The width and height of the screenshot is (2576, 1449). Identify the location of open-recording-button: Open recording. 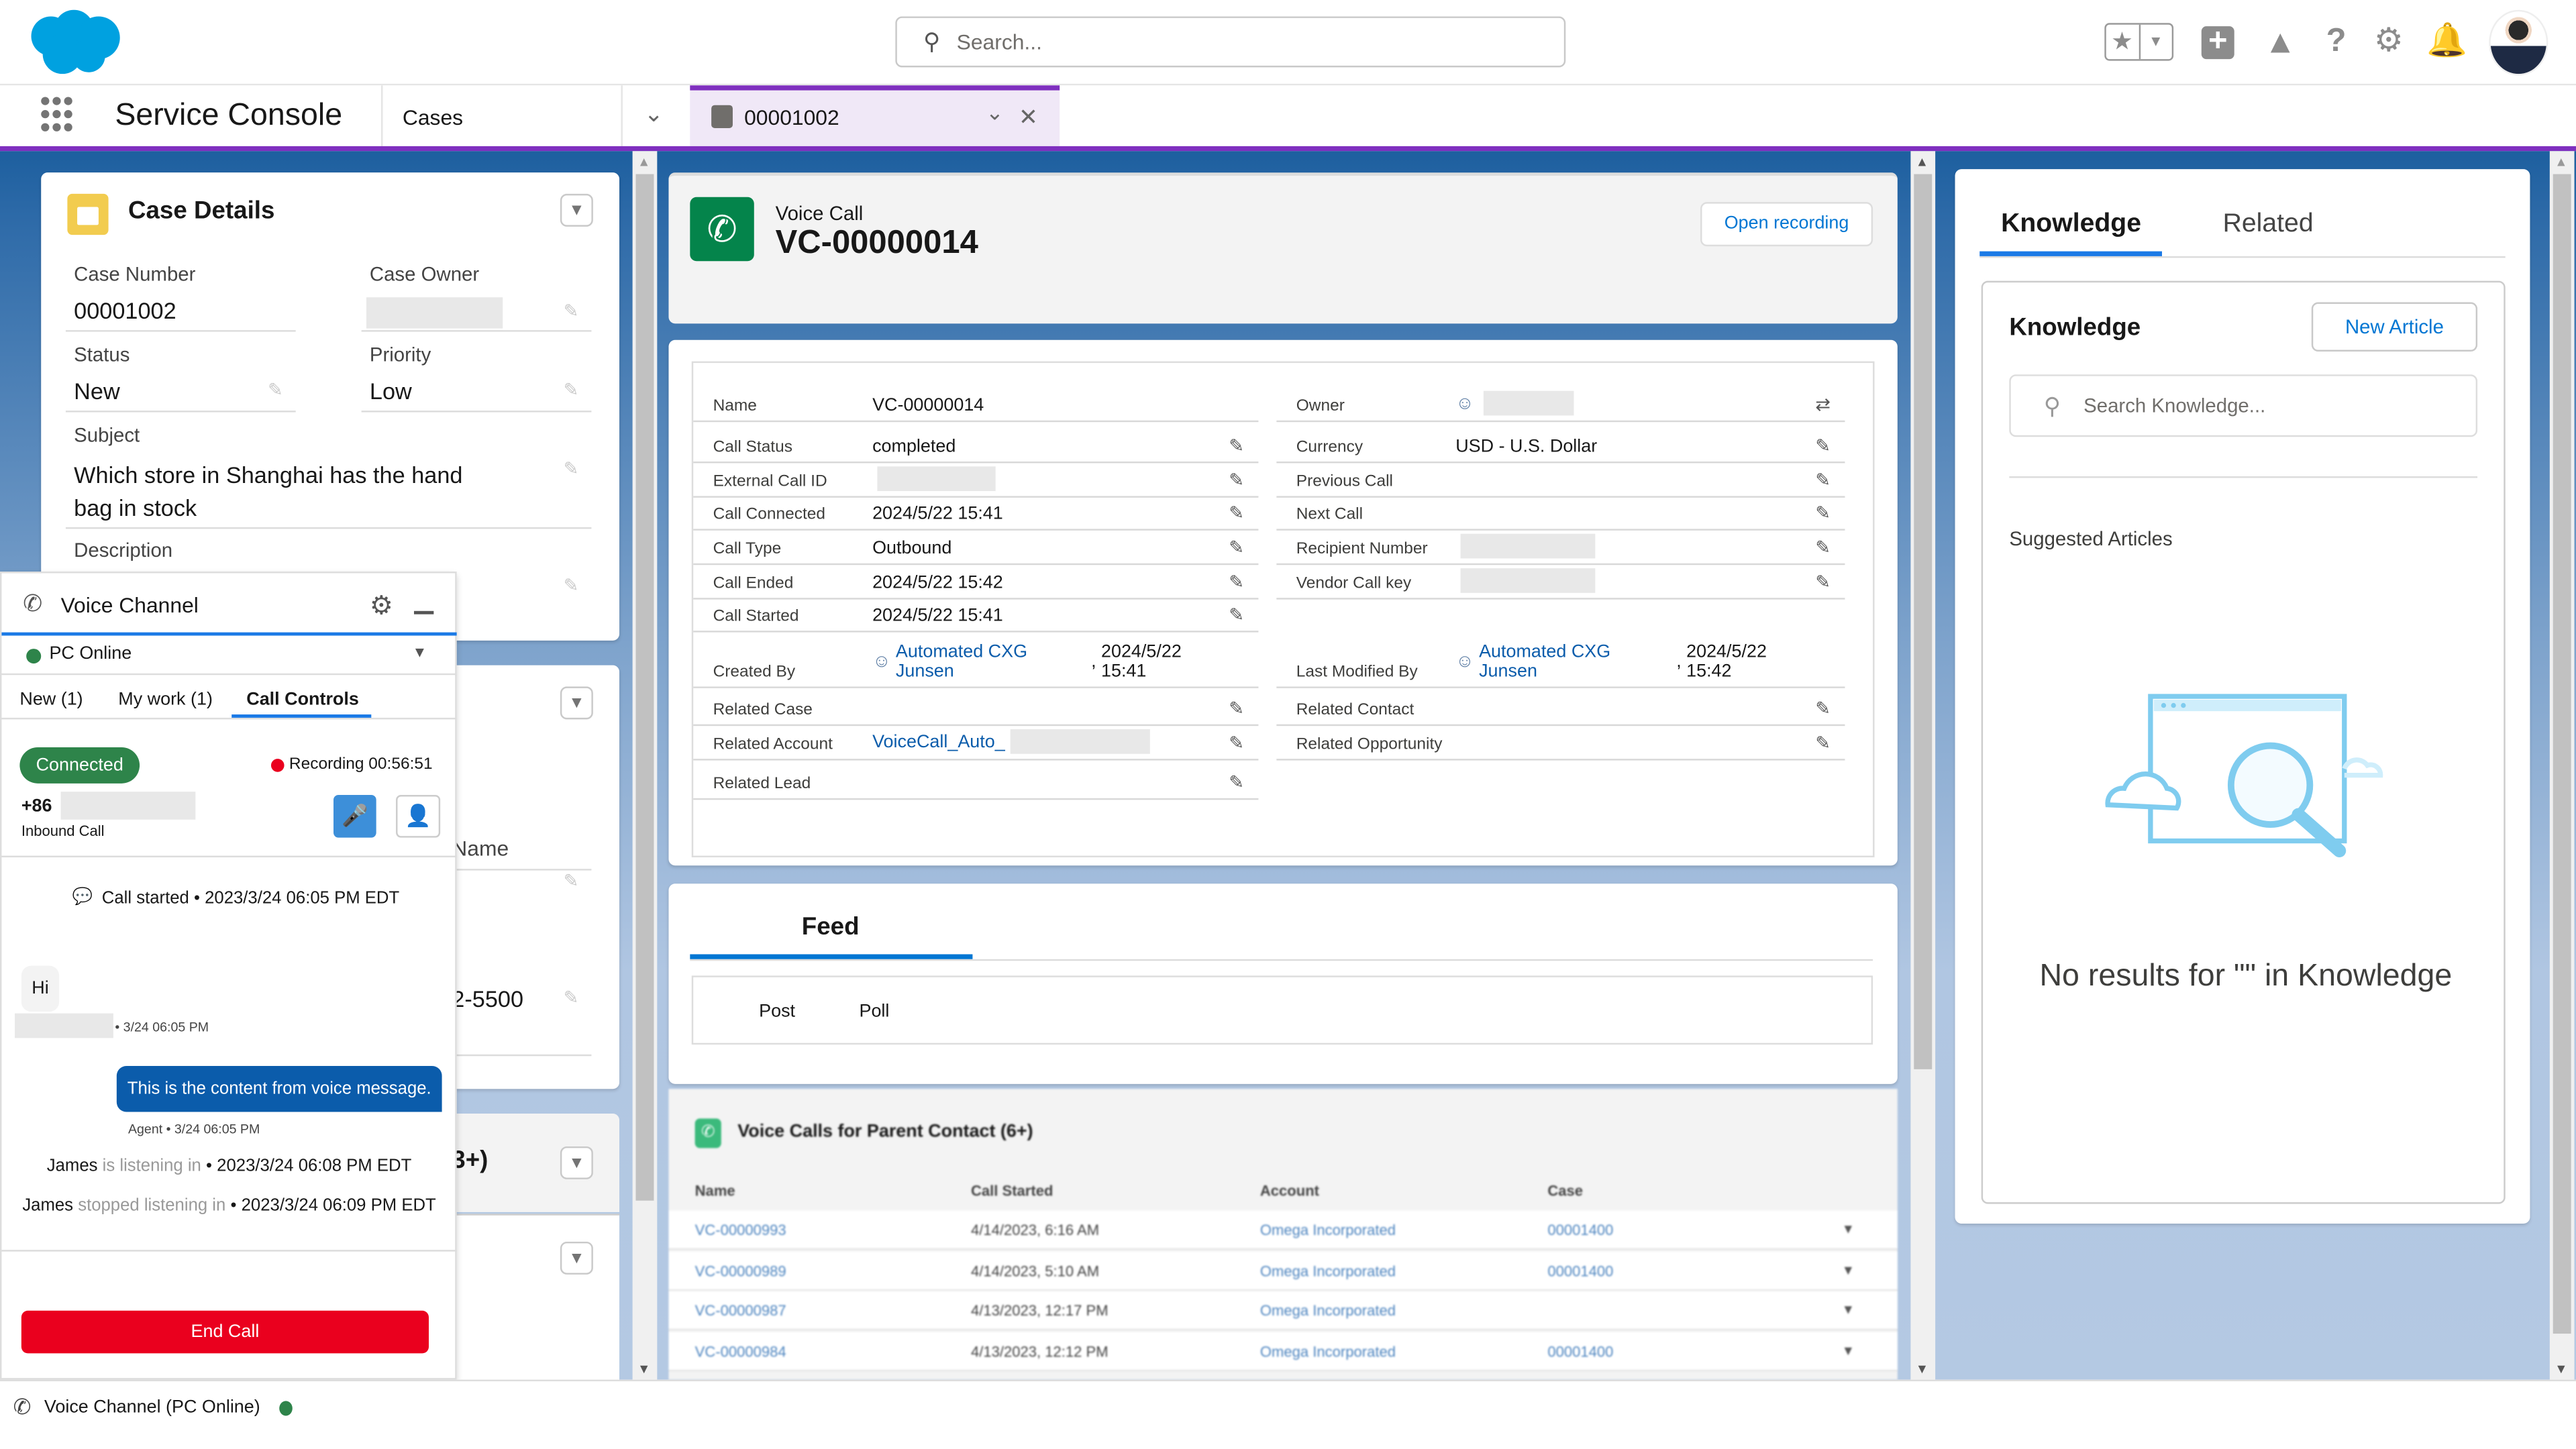
(1786, 224).